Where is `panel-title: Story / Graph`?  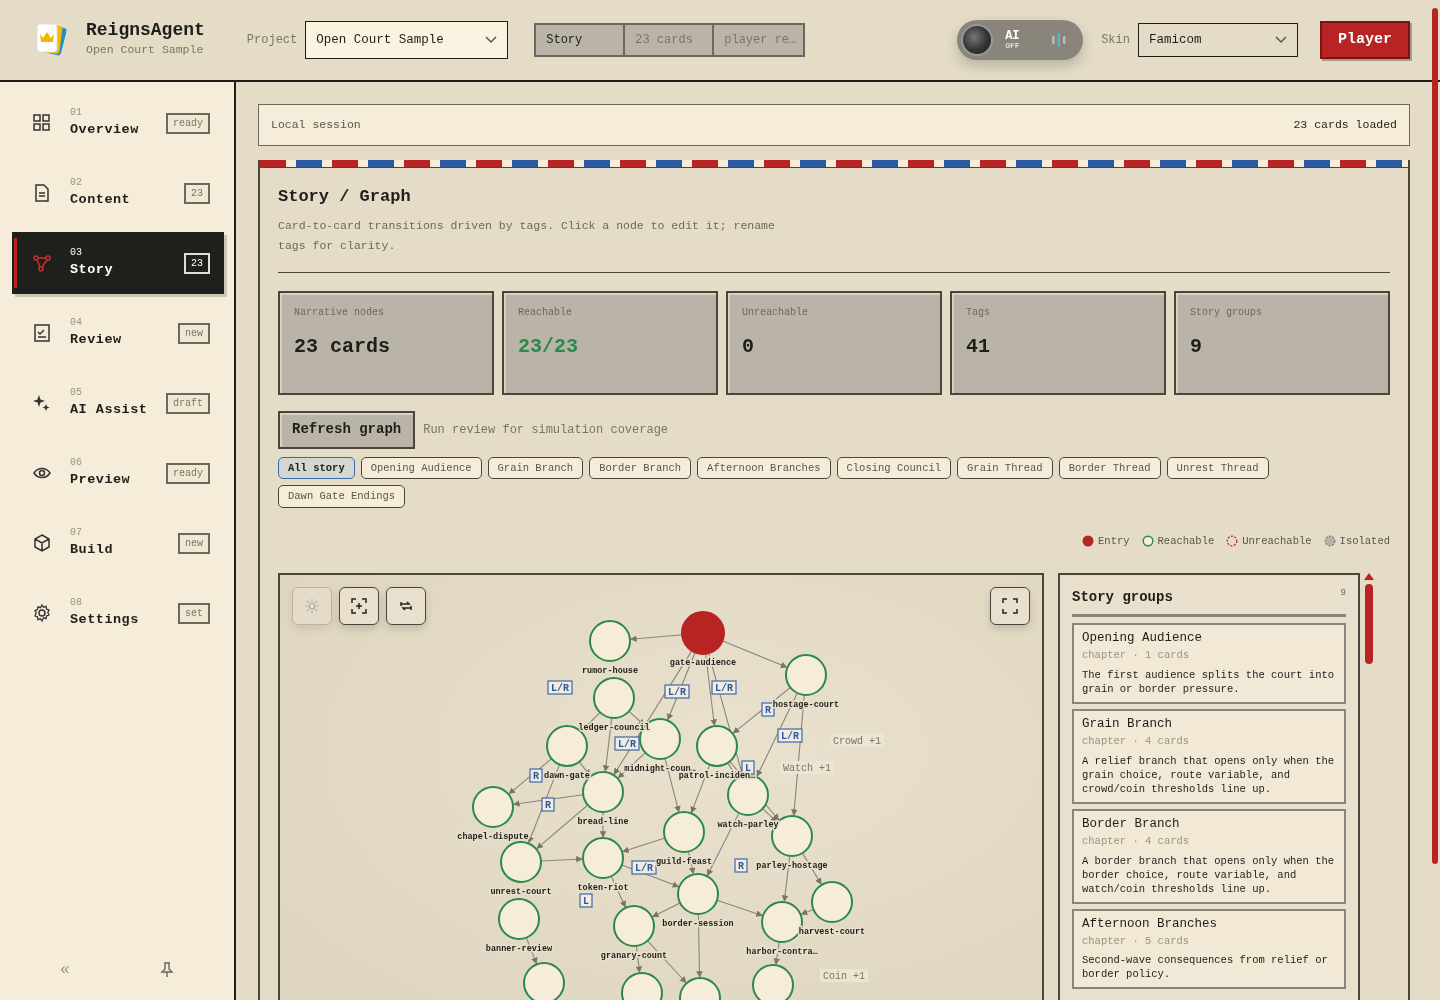 panel-title: Story / Graph is located at coordinates (345, 197).